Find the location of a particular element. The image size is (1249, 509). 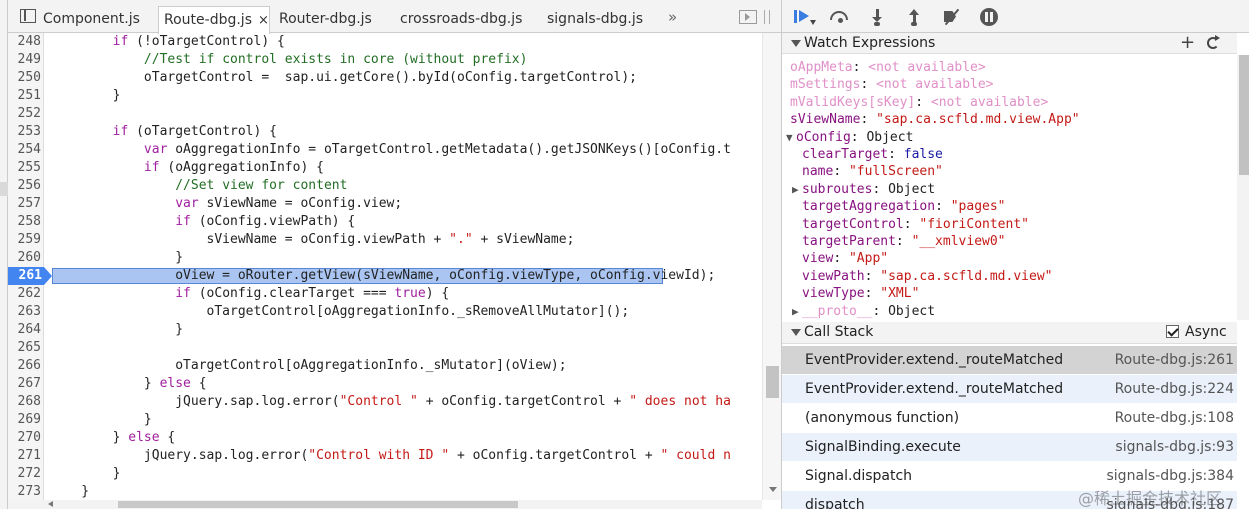

watch-item: mSettings: <not available> is located at coordinates (892, 84).